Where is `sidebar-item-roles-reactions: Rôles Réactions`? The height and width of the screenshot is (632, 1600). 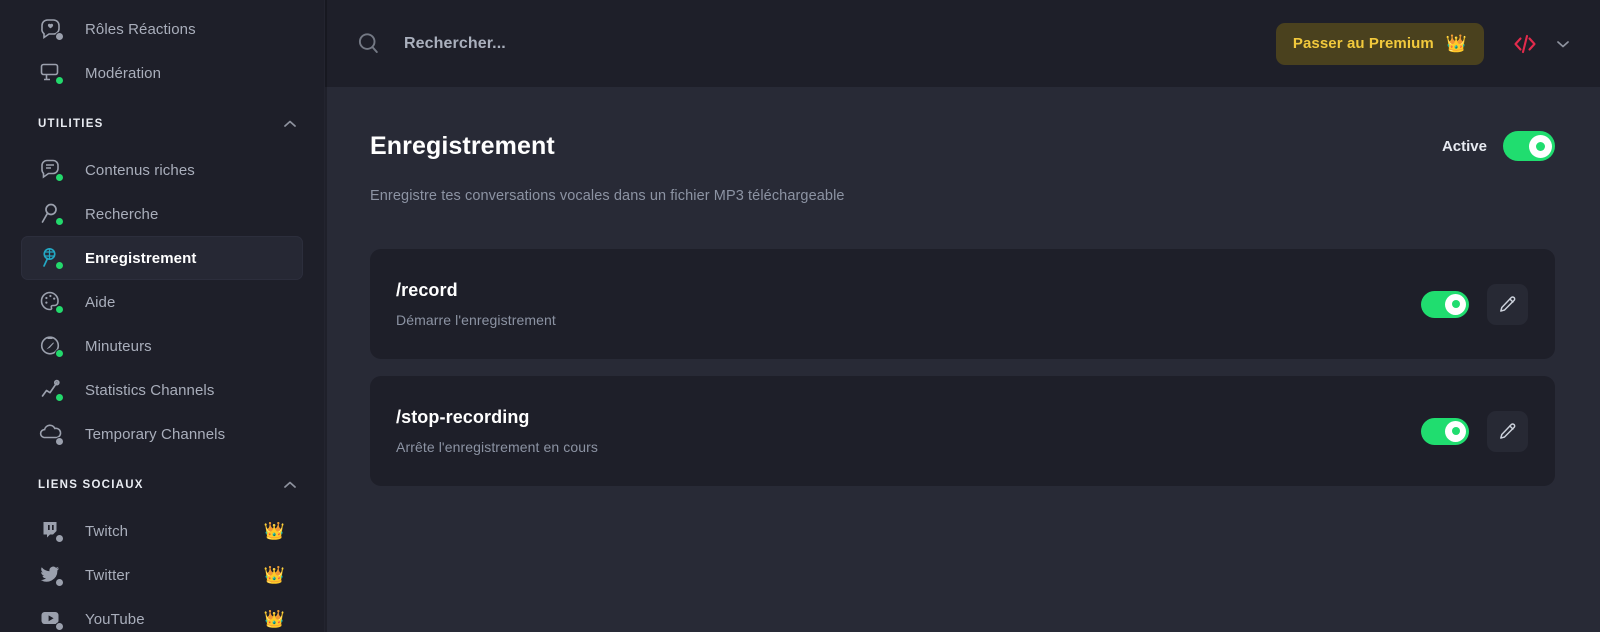
sidebar-item-roles-reactions: Rôles Réactions is located at coordinates (162, 29).